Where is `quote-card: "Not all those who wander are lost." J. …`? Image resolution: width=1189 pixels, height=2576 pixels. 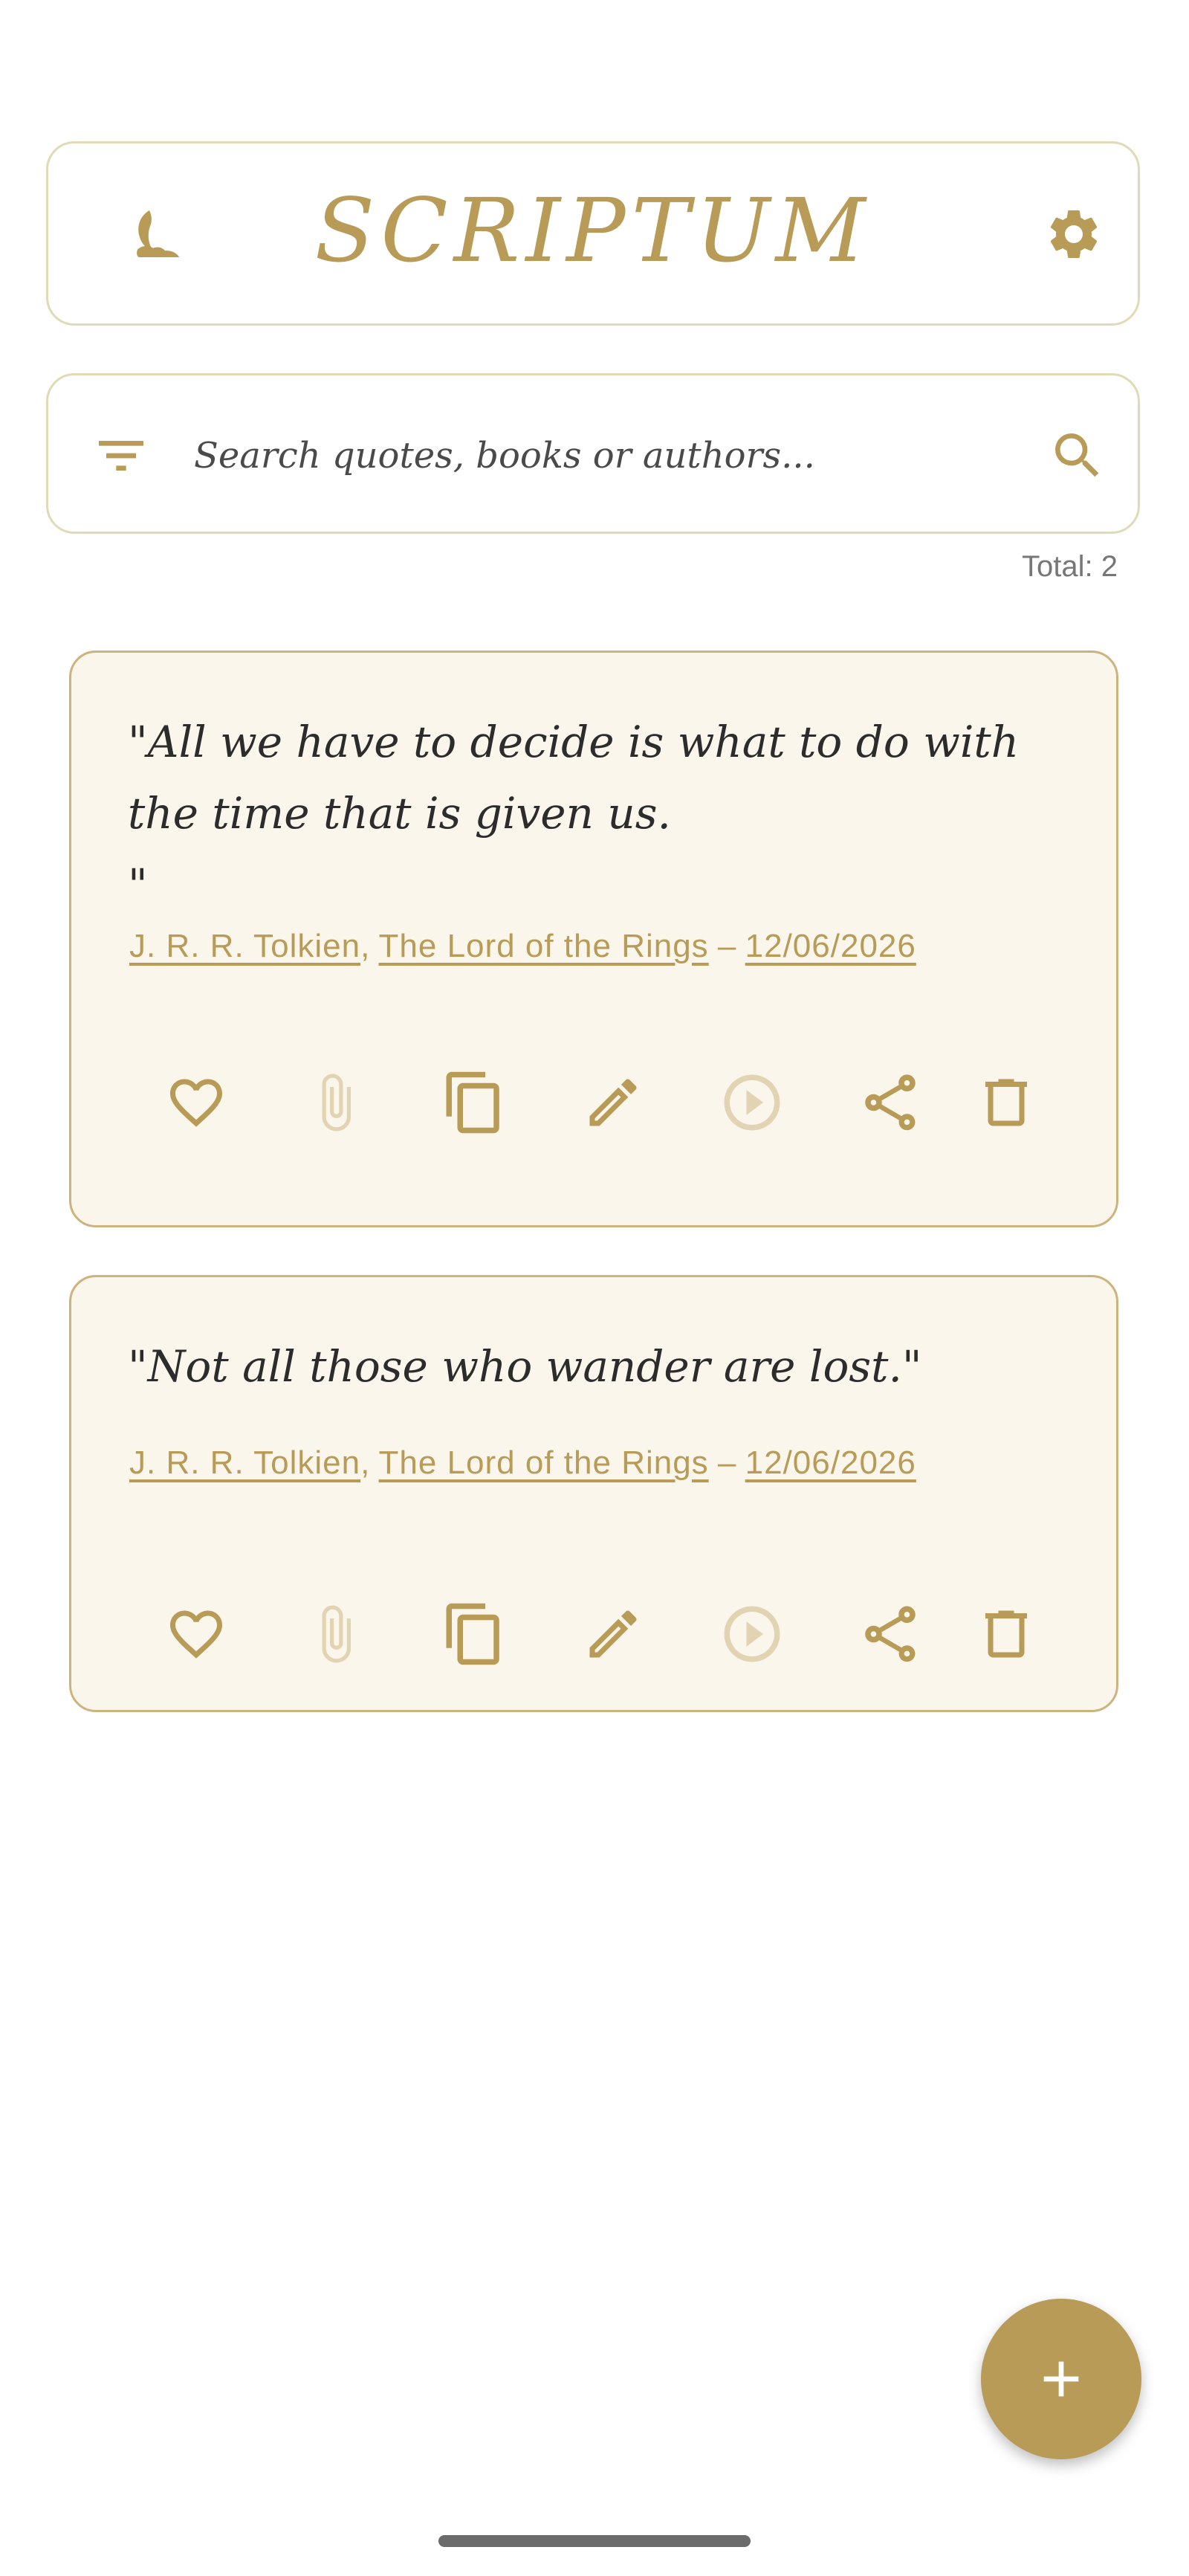 quote-card: "Not all those who wander are lost." J. … is located at coordinates (594, 1493).